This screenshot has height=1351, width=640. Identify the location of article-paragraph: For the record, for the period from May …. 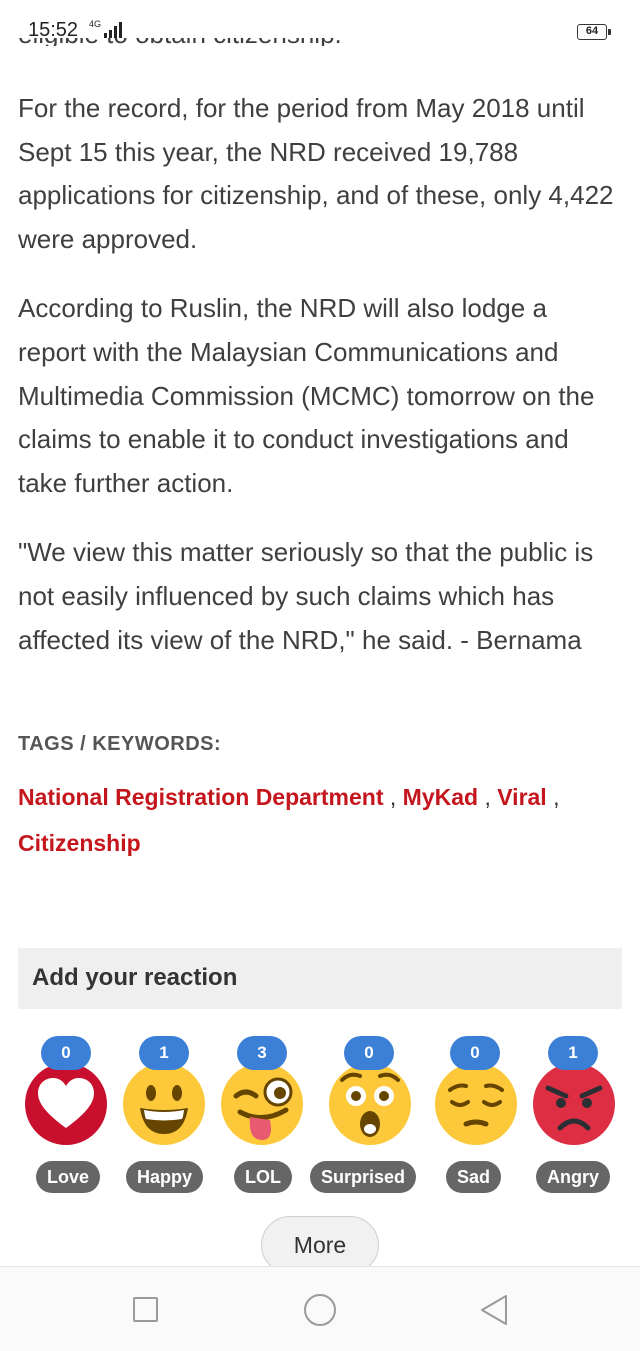
(316, 173).